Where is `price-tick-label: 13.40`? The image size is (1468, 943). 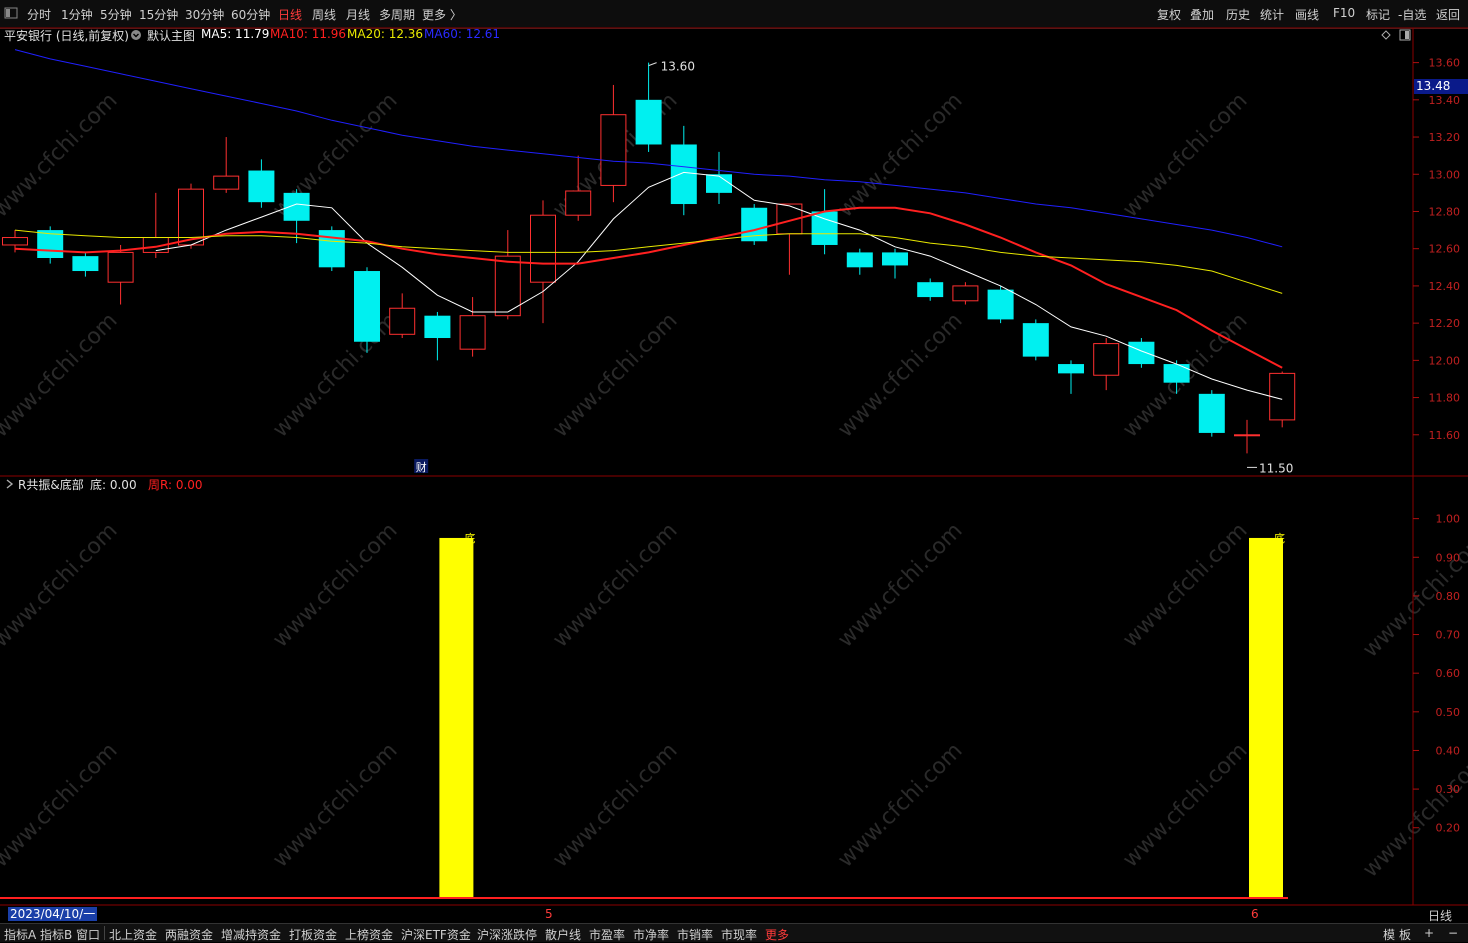 price-tick-label: 13.40 is located at coordinates (1445, 100).